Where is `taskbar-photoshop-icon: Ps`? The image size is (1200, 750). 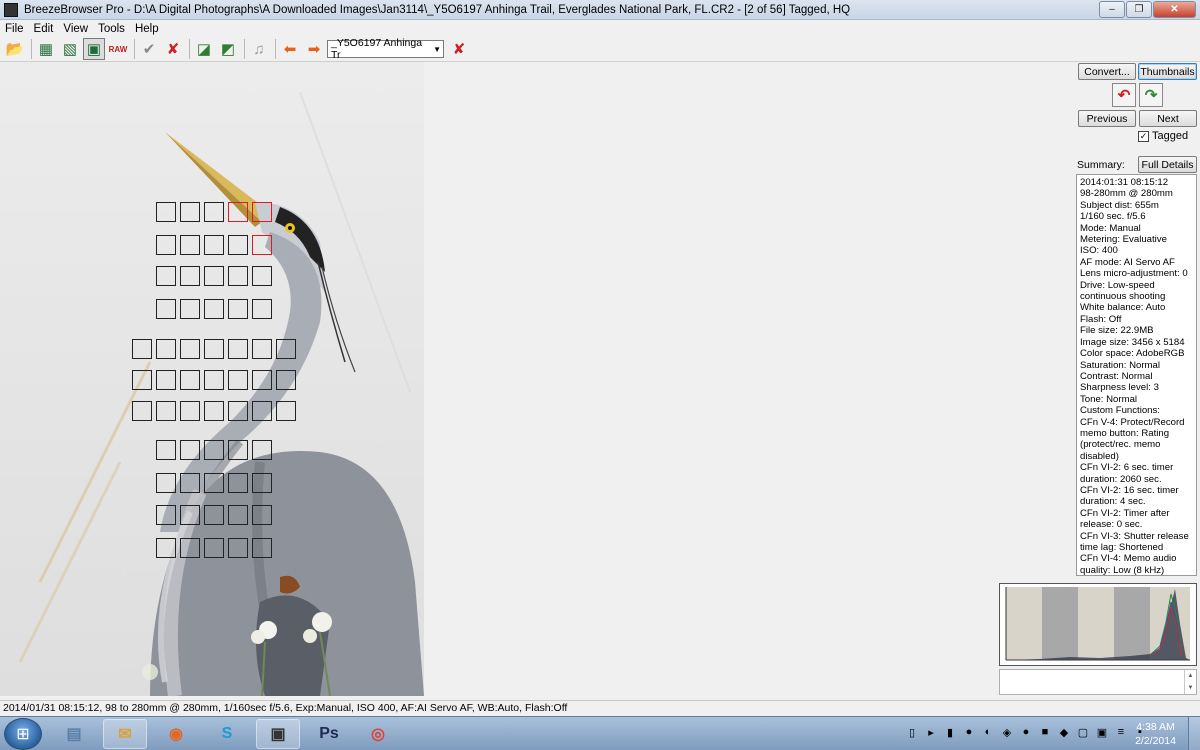 taskbar-photoshop-icon: Ps is located at coordinates (329, 734).